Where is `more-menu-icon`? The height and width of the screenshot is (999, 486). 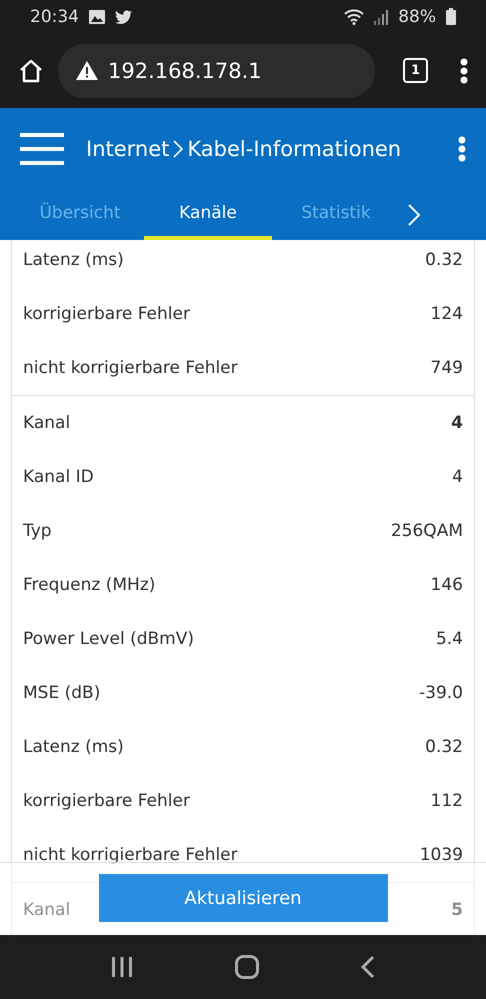 more-menu-icon is located at coordinates (464, 71).